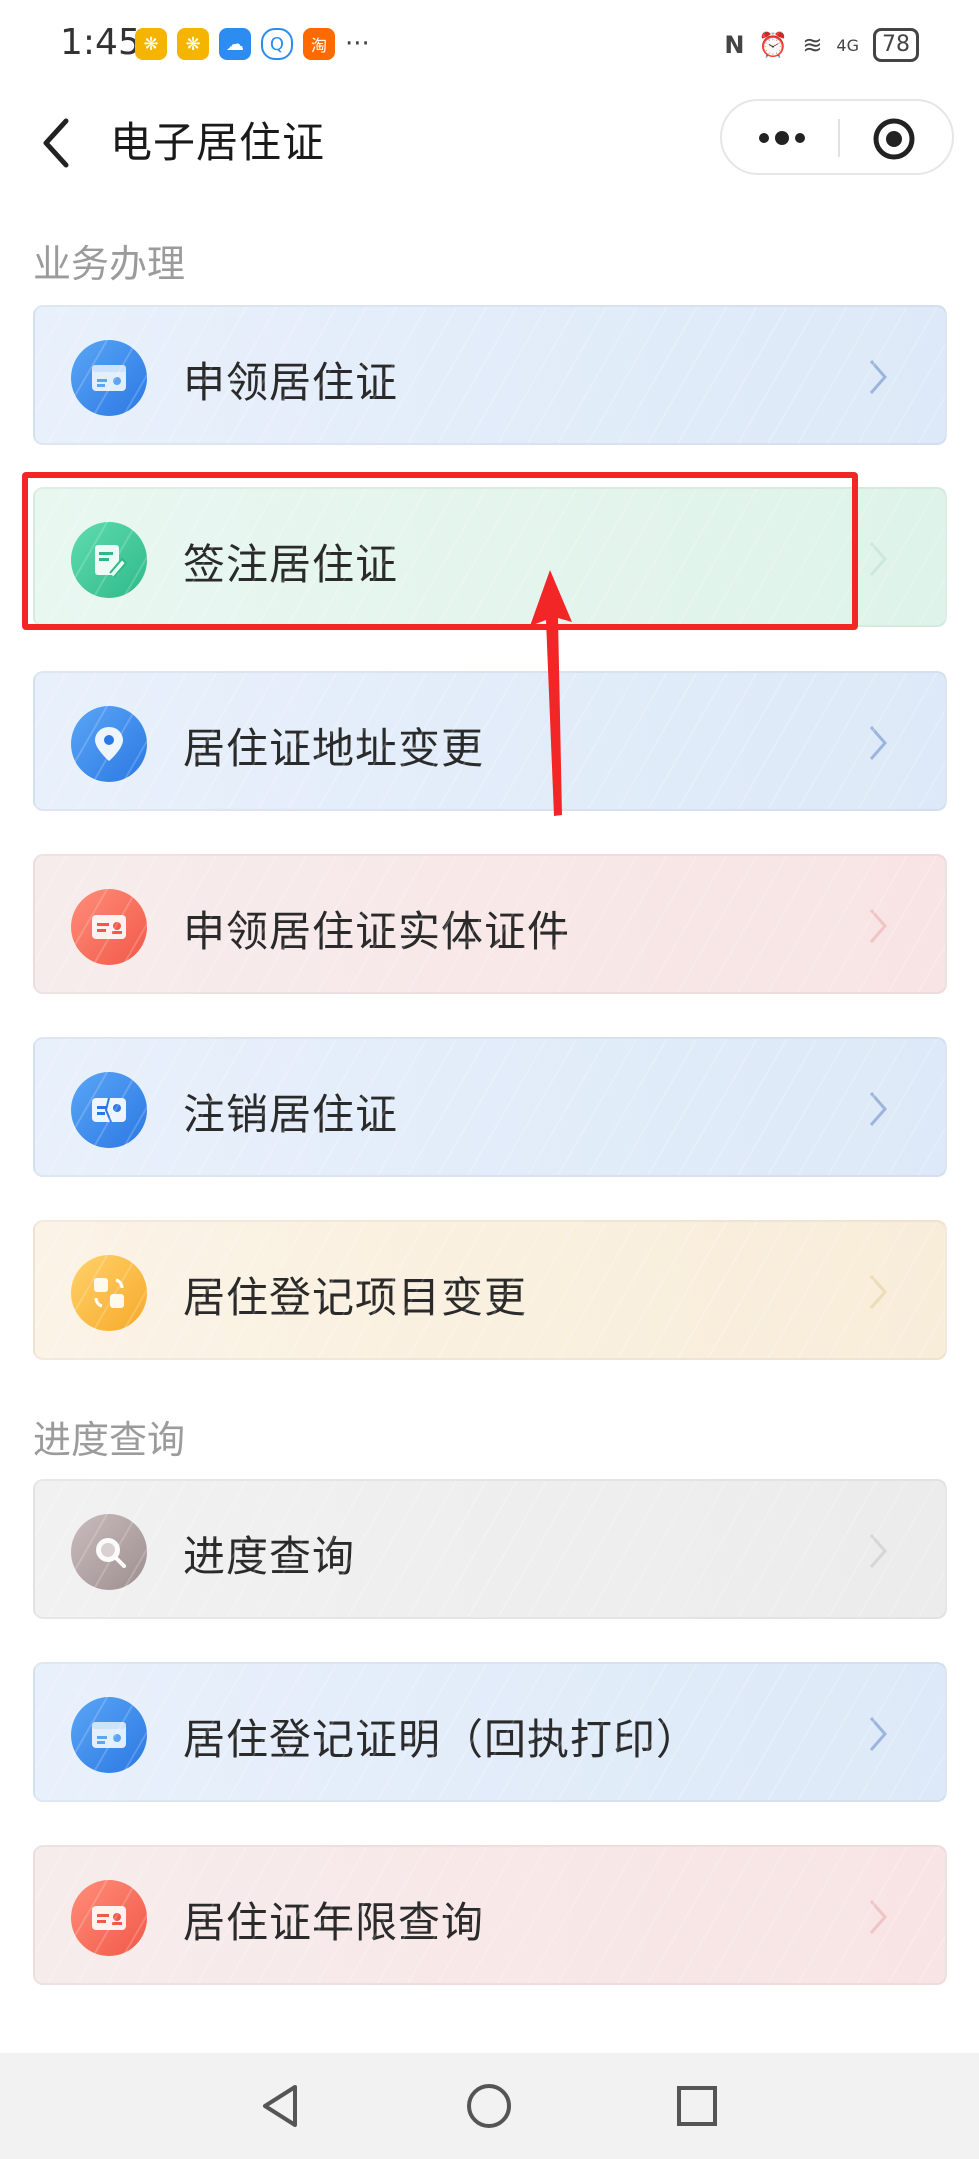 The height and width of the screenshot is (2159, 979). Describe the element at coordinates (235, 44) in the screenshot. I see `cloud-icon: ☁` at that location.